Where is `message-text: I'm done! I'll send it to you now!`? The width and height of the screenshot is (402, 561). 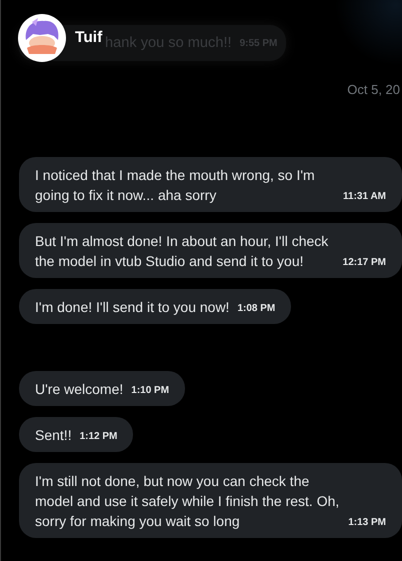
message-text: I'm done! I'll send it to you now! is located at coordinates (132, 307).